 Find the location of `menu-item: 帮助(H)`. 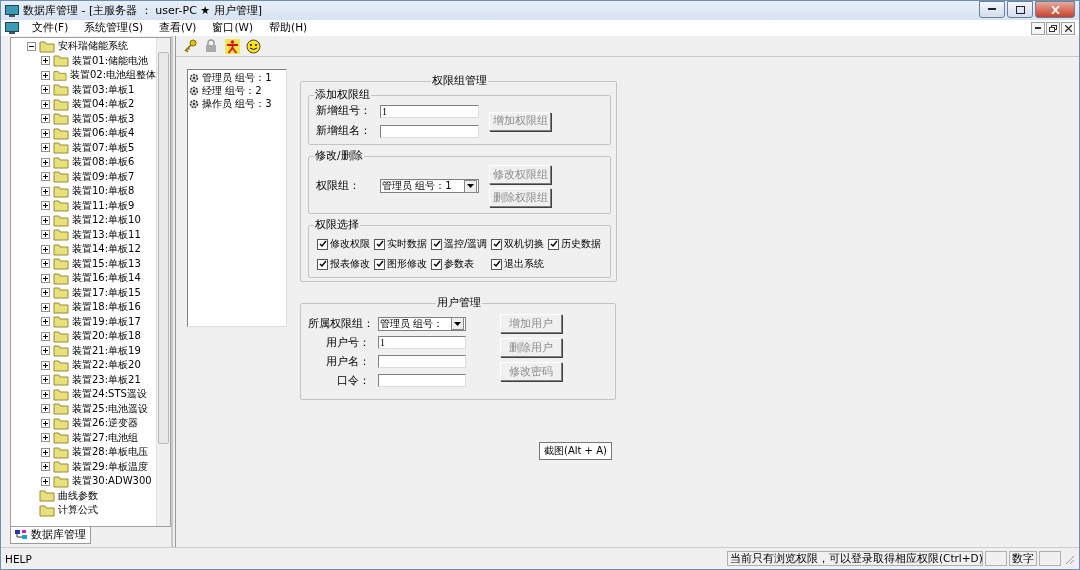

menu-item: 帮助(H) is located at coordinates (288, 28).